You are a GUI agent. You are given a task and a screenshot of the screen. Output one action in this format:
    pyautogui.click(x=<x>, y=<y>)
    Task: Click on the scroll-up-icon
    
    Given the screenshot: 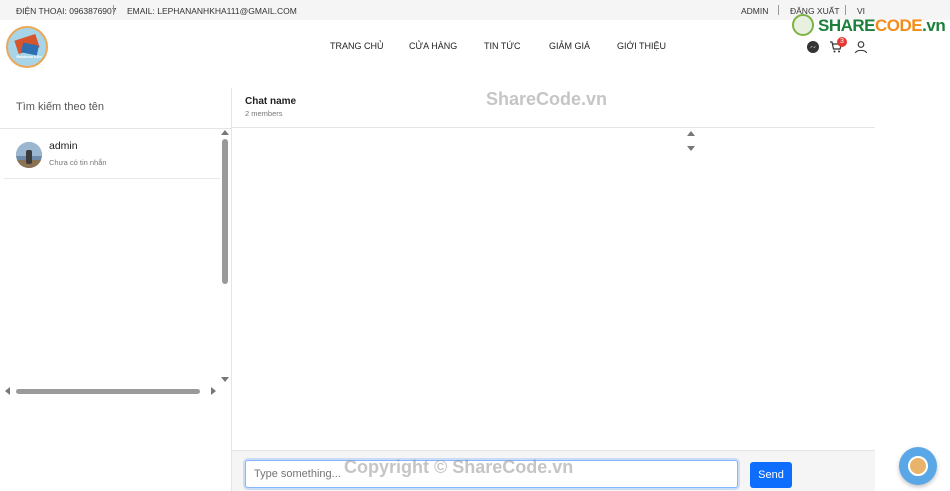 What is the action you would take?
    pyautogui.click(x=225, y=132)
    